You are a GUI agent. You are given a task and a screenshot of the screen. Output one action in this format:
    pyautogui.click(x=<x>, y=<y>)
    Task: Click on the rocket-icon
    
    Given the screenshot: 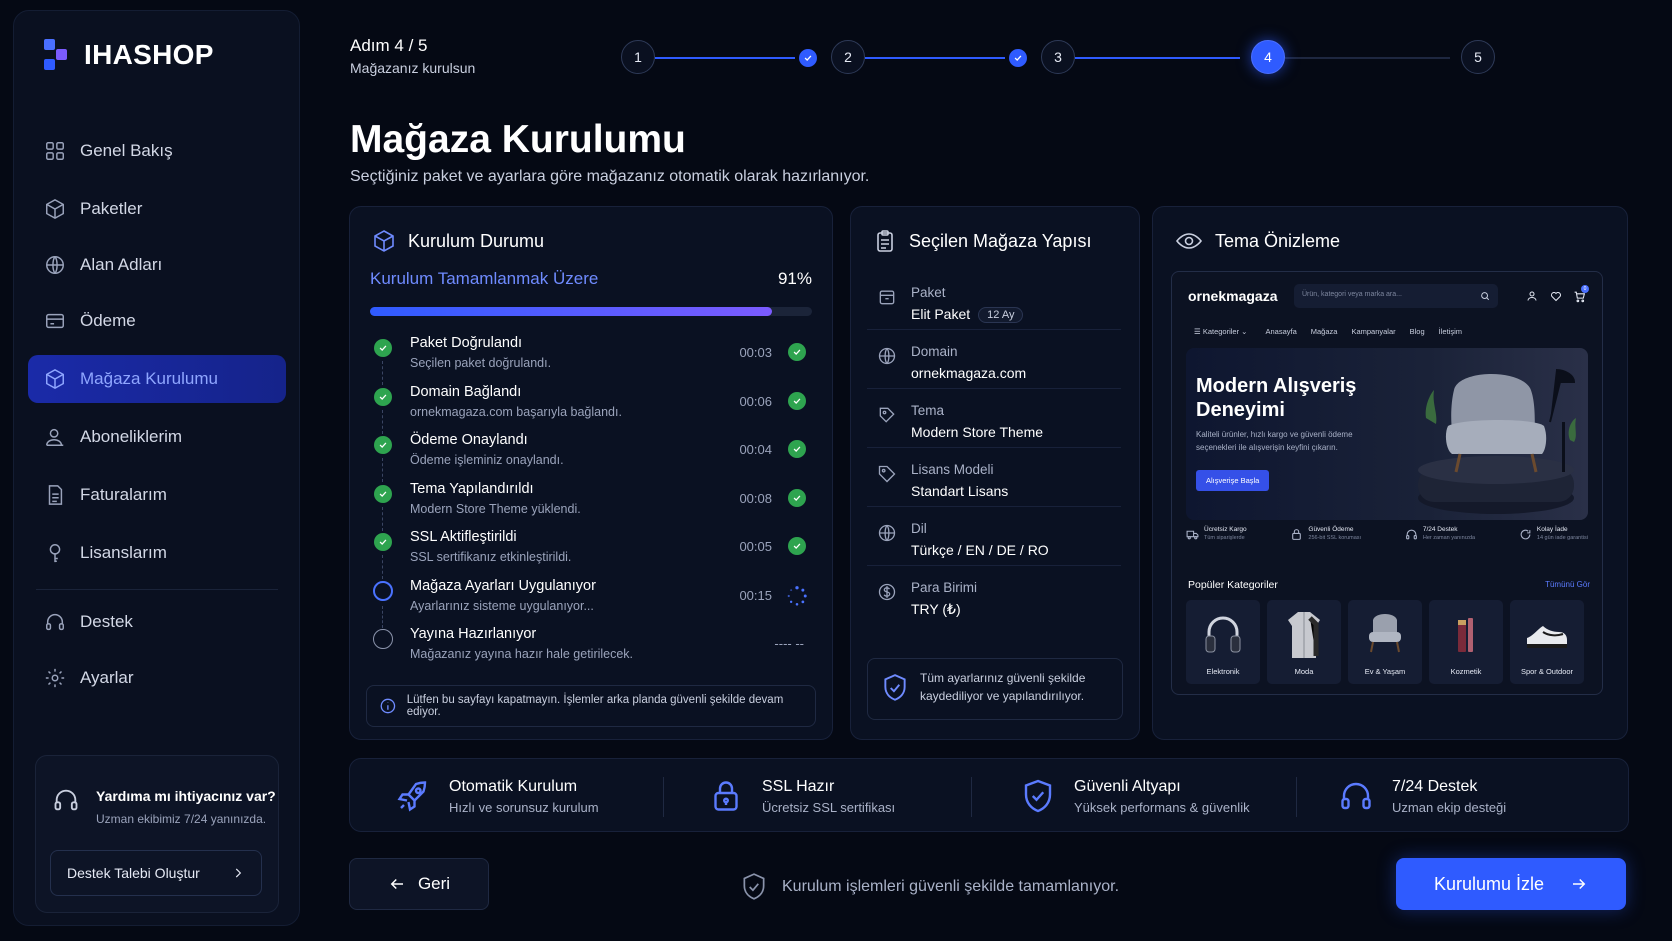 What is the action you would take?
    pyautogui.click(x=412, y=796)
    